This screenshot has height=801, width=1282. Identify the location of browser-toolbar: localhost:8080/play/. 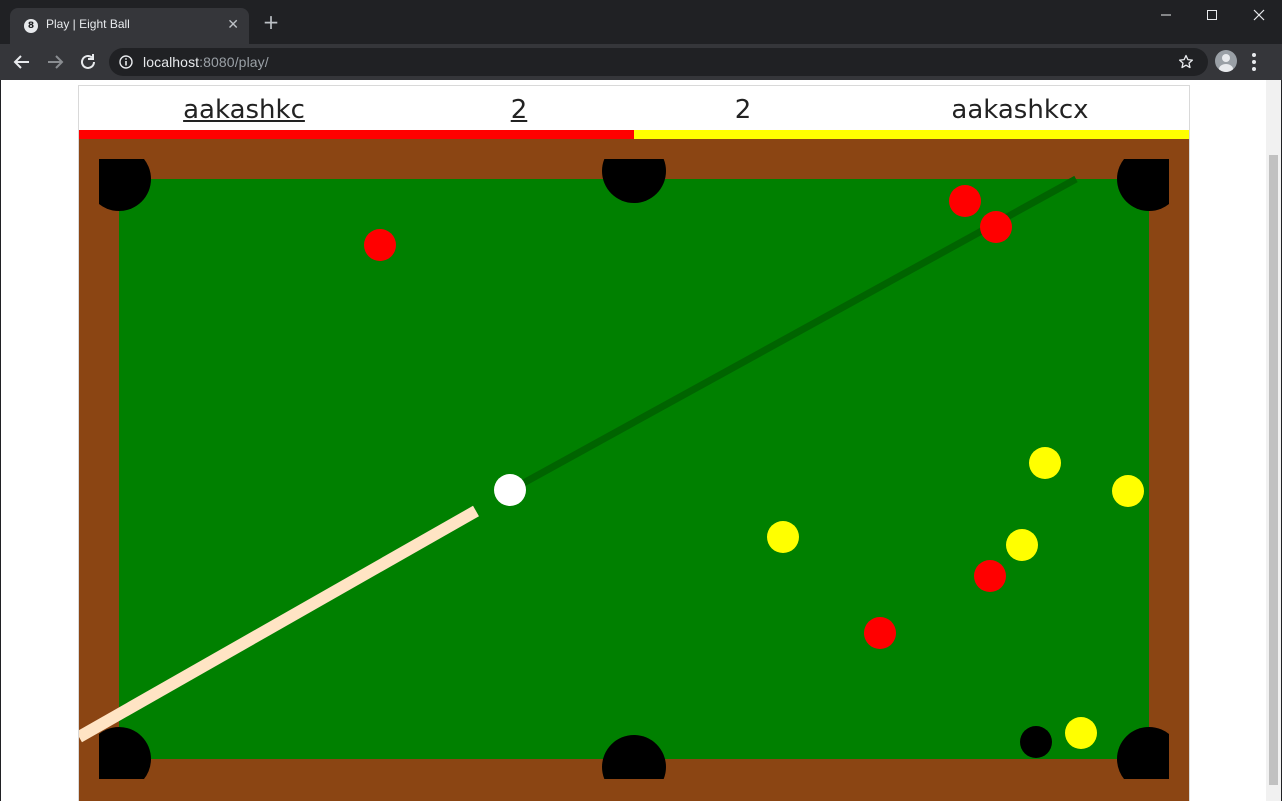
(641, 62).